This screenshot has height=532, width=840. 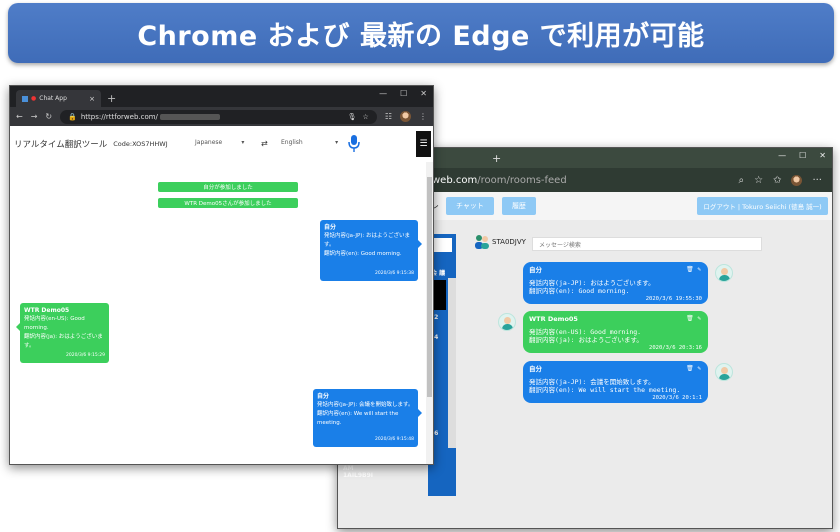 I want to click on forward-icon: →, so click(x=34, y=116).